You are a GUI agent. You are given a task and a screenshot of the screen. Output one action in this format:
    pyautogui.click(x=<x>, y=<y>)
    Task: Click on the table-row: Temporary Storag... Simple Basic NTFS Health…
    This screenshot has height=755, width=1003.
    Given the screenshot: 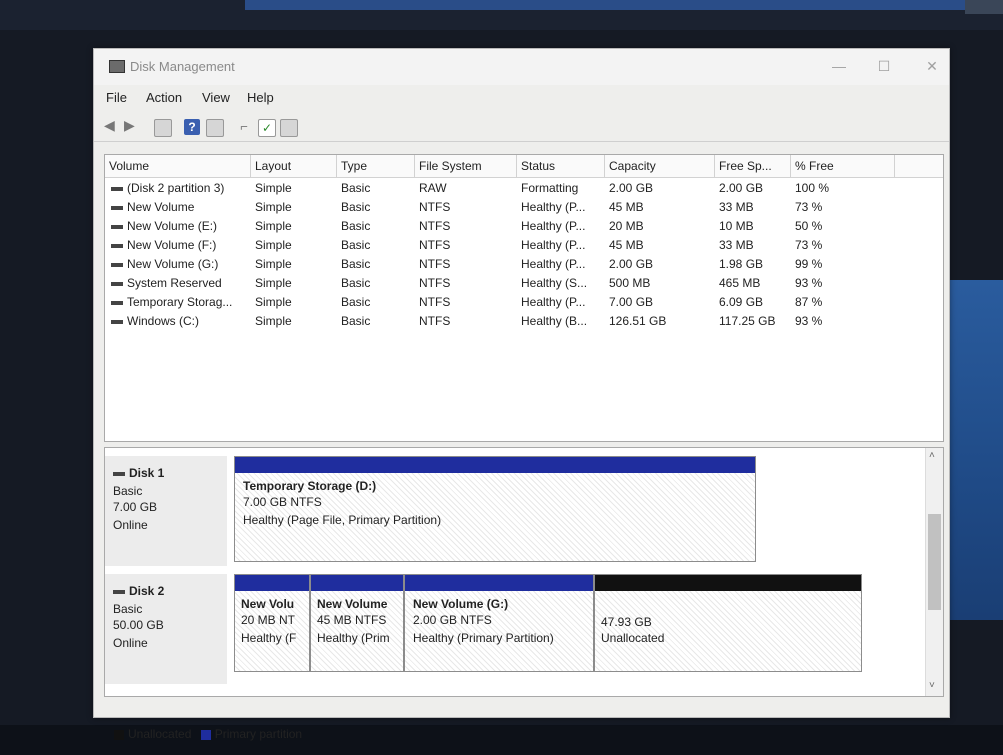 What is the action you would take?
    pyautogui.click(x=524, y=303)
    